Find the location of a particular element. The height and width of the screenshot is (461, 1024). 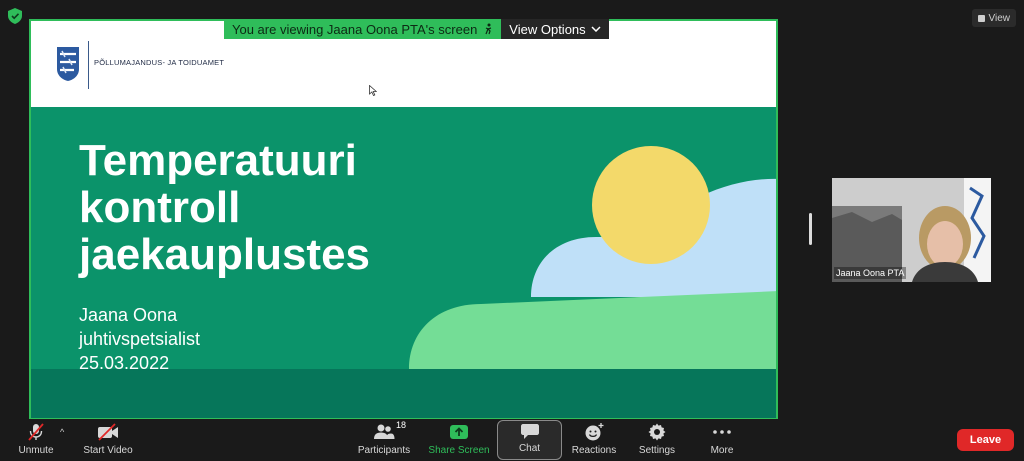

video-off-icon is located at coordinates (108, 432).